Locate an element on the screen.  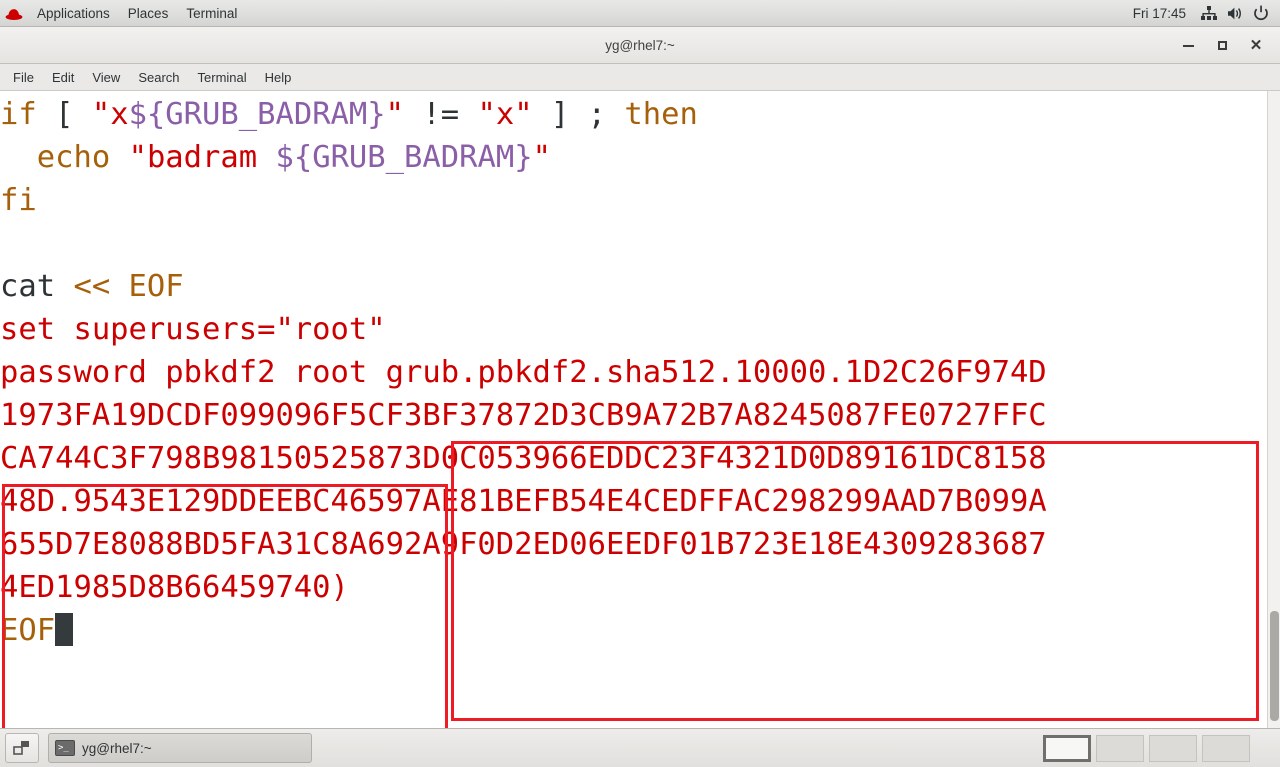
vim-status-line: -- INSERT -- 363,4 Bot is located at coordinates (640, 702).